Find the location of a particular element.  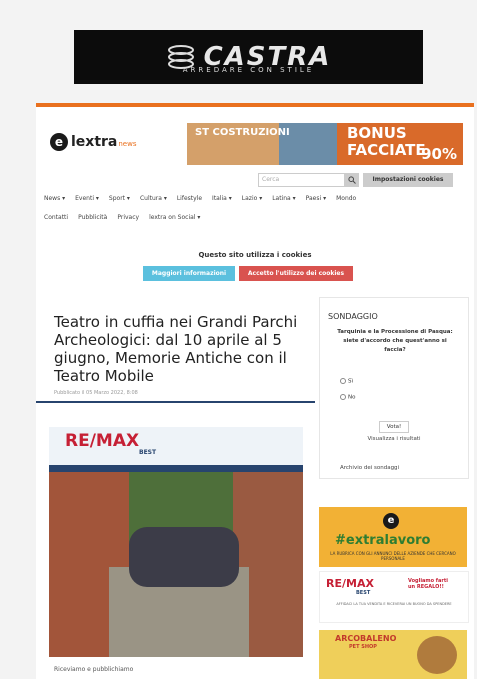

article-caption: Riceviamo e pubblichiamo is located at coordinates (94, 669).